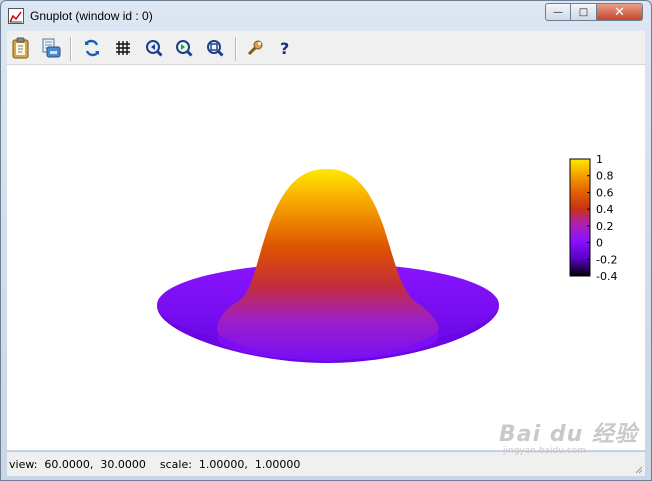  I want to click on zoom-next-icon, so click(184, 48).